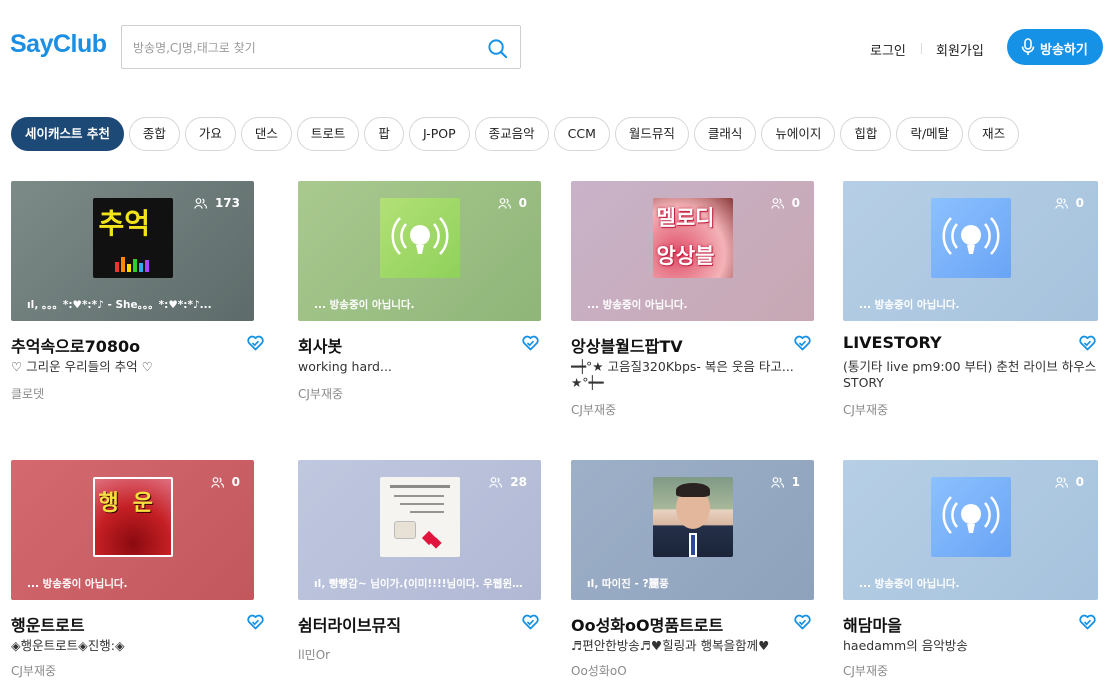 The image size is (1113, 694). Describe the element at coordinates (994, 134) in the screenshot. I see `category-tab-jazz: 재즈` at that location.